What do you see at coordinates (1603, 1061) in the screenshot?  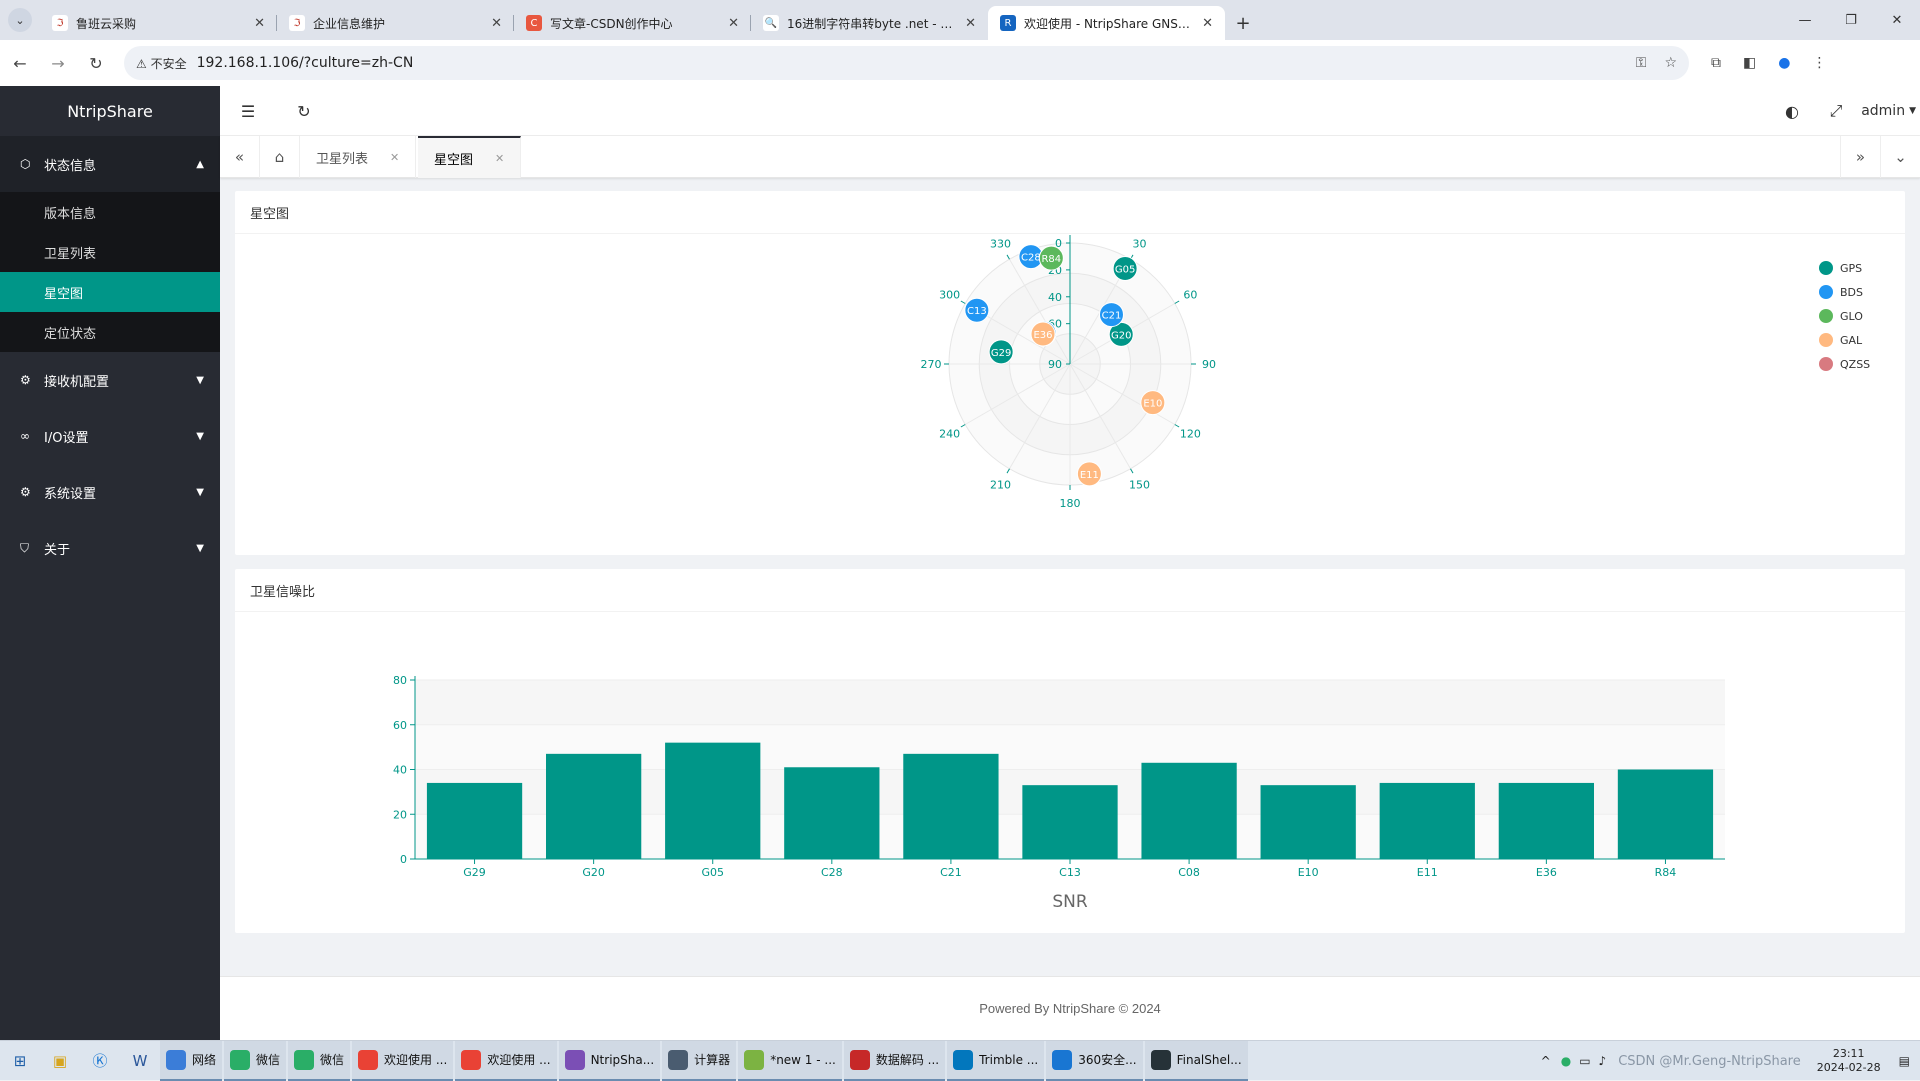 I see `tray-volume-icon: ♪` at bounding box center [1603, 1061].